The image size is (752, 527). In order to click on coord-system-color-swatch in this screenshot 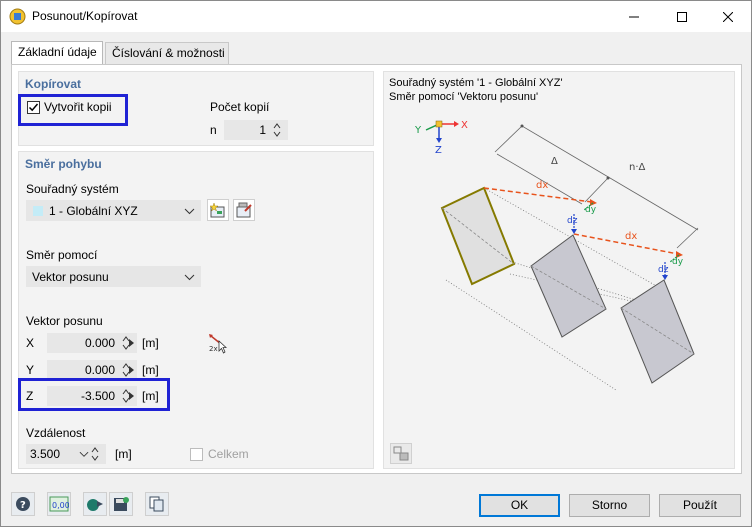, I will do `click(38, 211)`.